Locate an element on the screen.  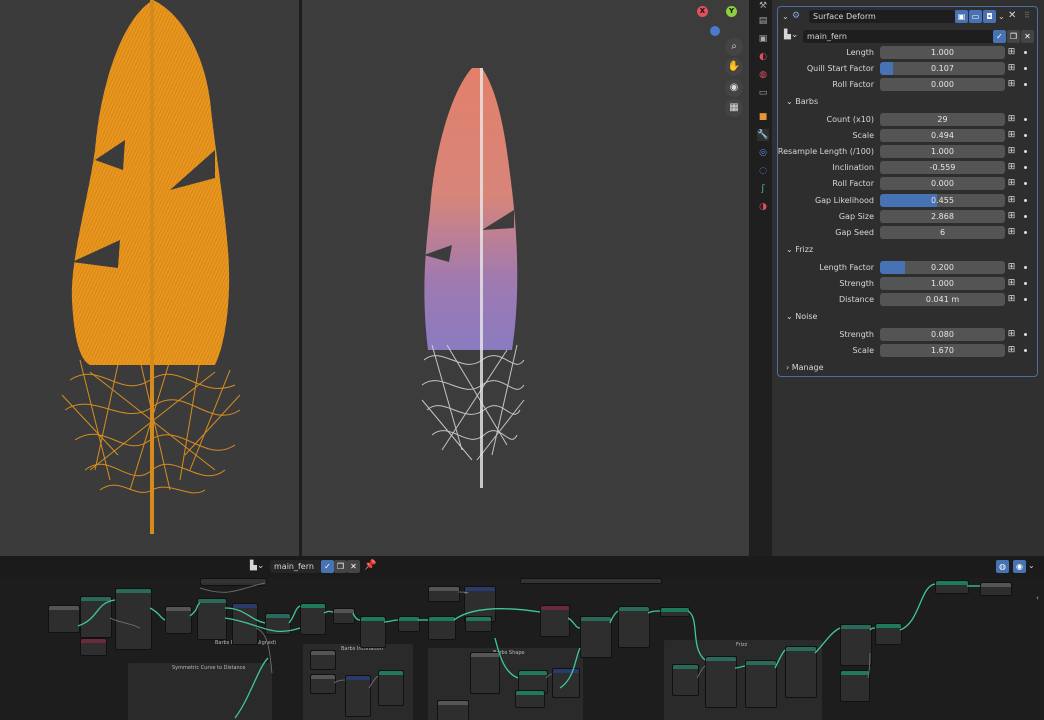
hand-pan-icon: ✋ is located at coordinates (734, 67).